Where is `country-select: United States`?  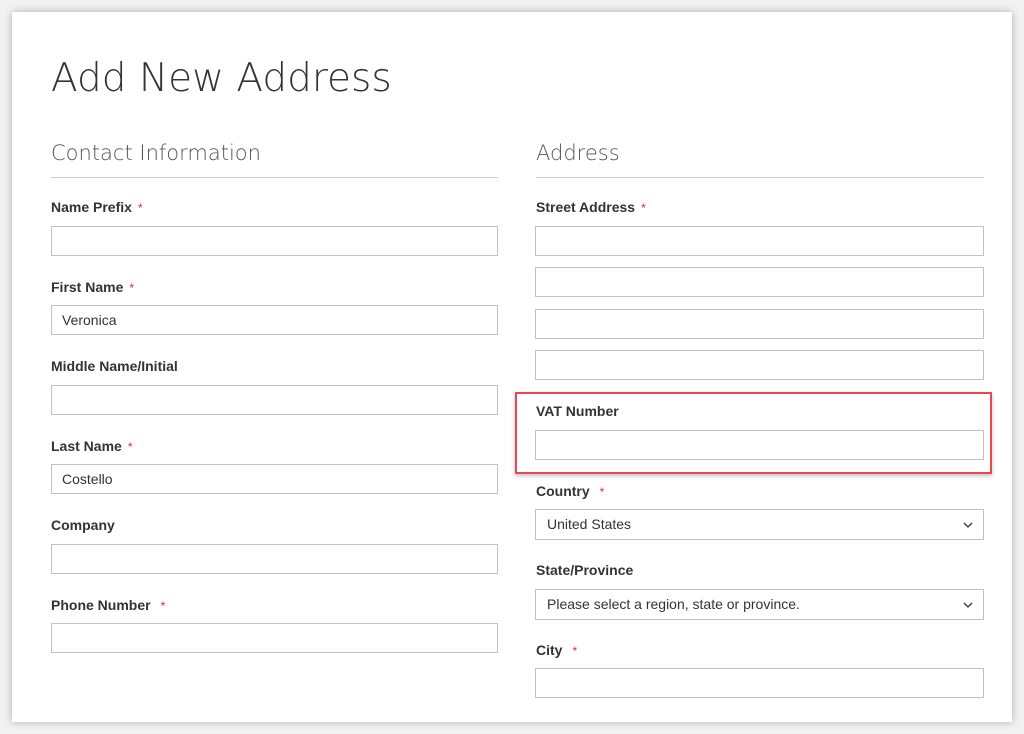 country-select: United States is located at coordinates (759, 524).